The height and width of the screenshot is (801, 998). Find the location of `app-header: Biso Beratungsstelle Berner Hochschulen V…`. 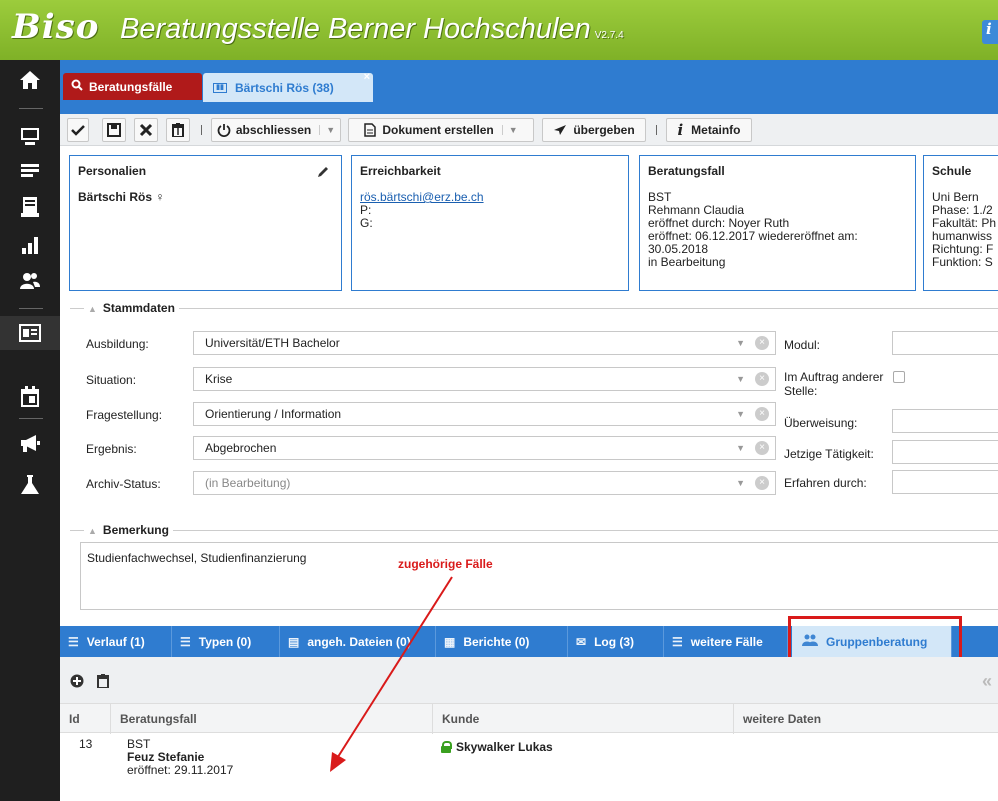

app-header: Biso Beratungsstelle Berner Hochschulen V… is located at coordinates (499, 30).